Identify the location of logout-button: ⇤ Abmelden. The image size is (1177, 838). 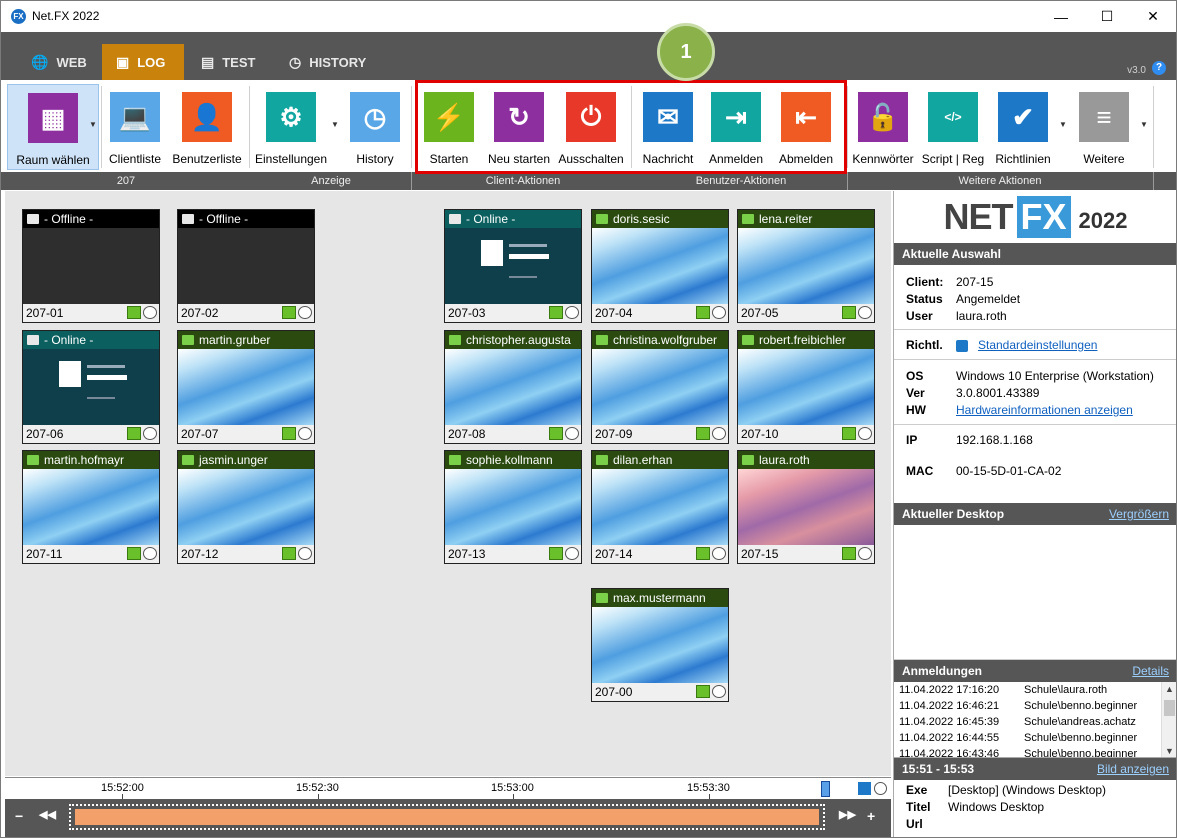
(806, 127).